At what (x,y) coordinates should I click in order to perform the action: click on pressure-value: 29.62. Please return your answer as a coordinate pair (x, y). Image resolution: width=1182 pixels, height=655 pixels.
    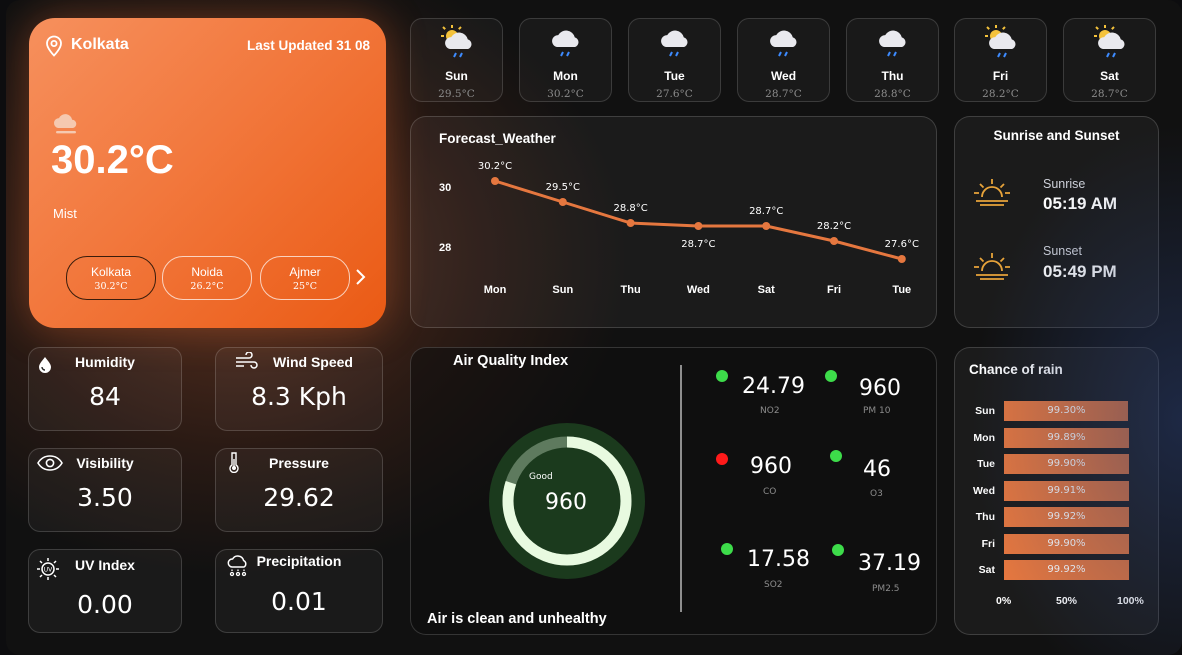
    Looking at the image, I should click on (299, 497).